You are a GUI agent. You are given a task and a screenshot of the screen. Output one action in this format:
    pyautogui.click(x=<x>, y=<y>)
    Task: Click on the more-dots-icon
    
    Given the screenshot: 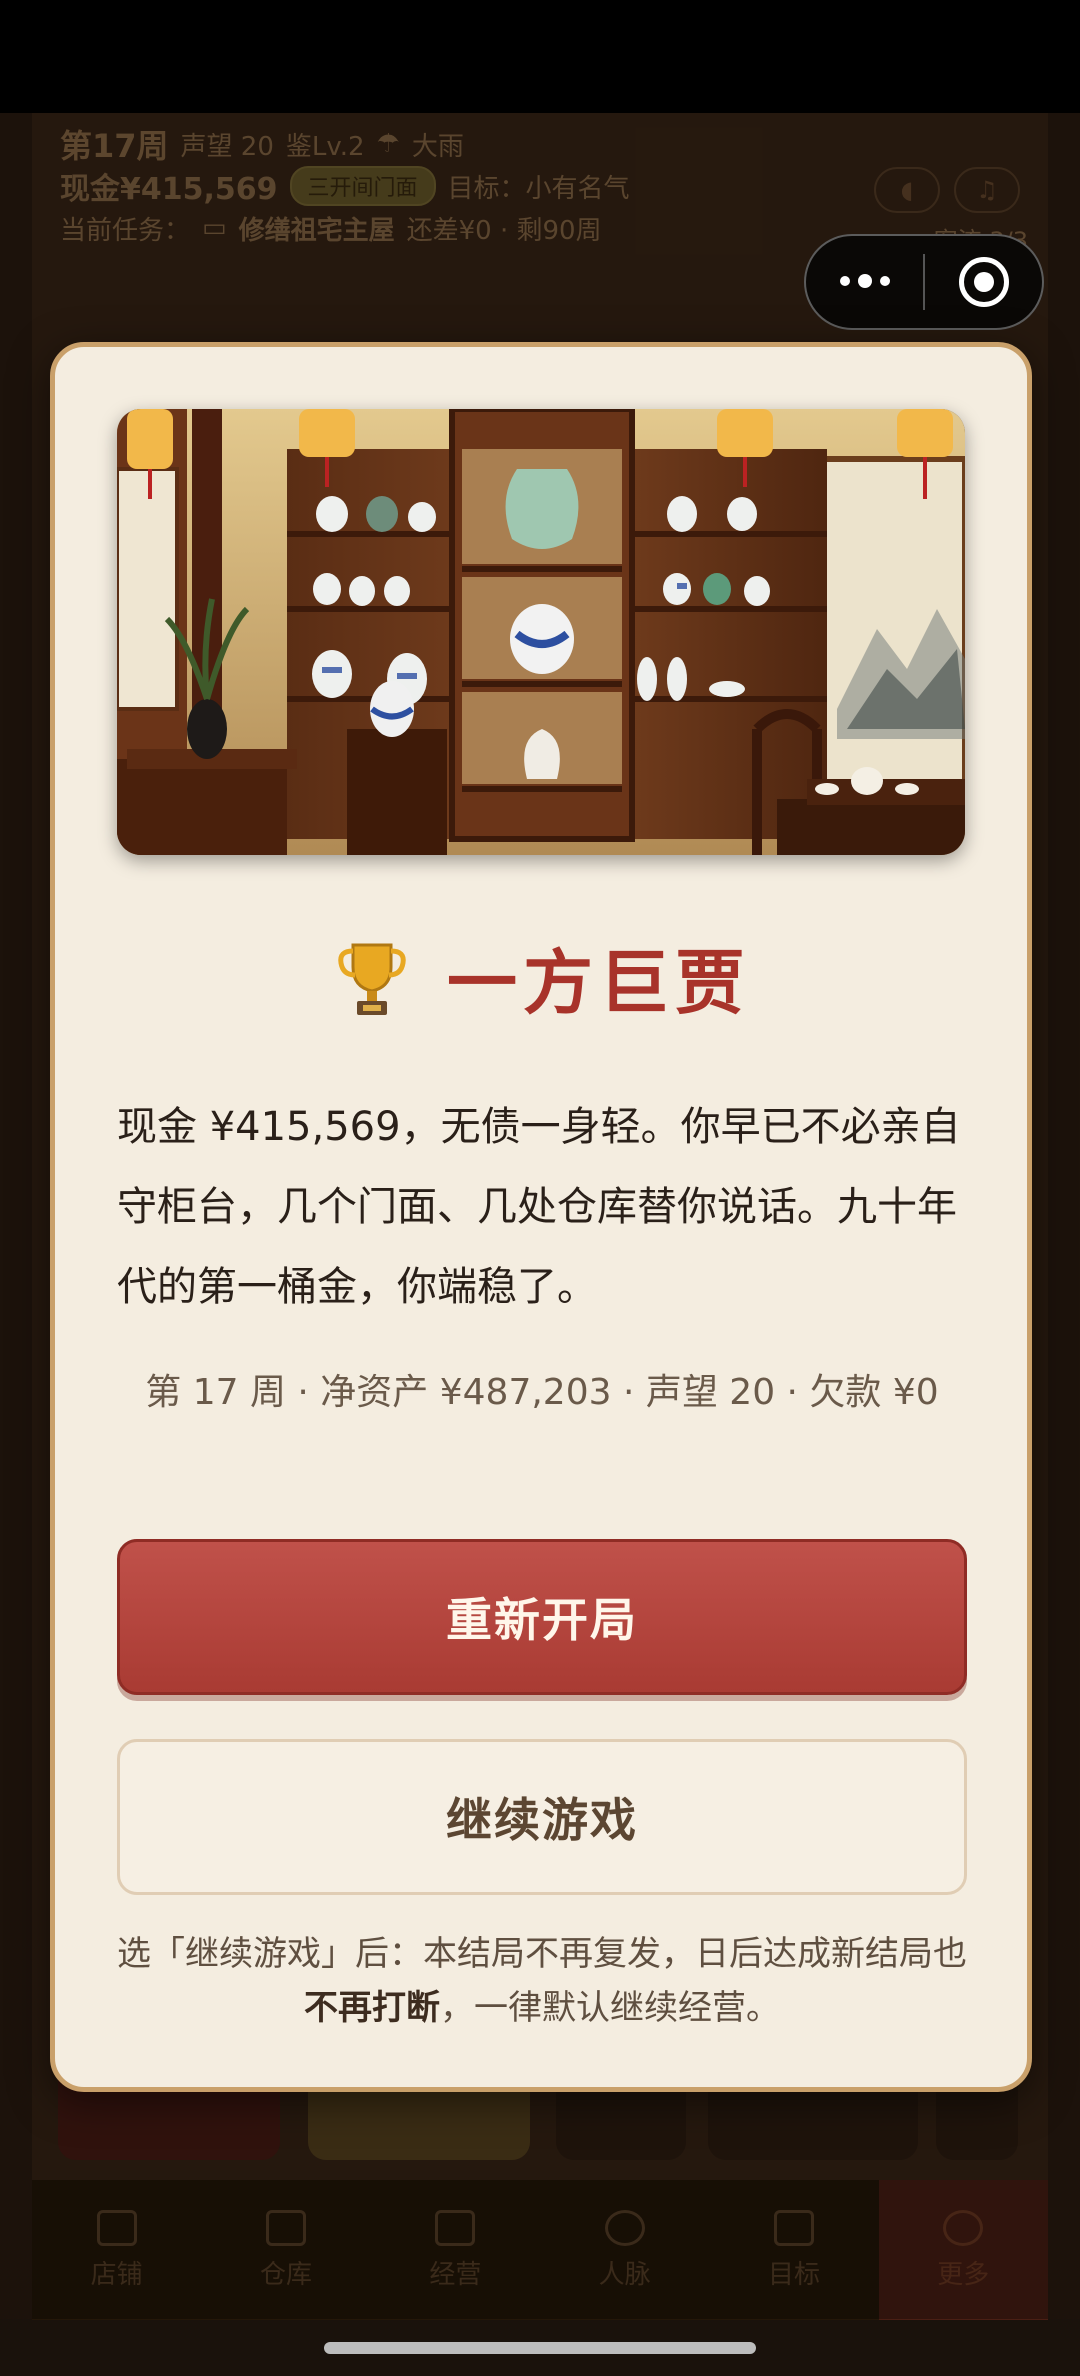 What is the action you would take?
    pyautogui.click(x=864, y=281)
    